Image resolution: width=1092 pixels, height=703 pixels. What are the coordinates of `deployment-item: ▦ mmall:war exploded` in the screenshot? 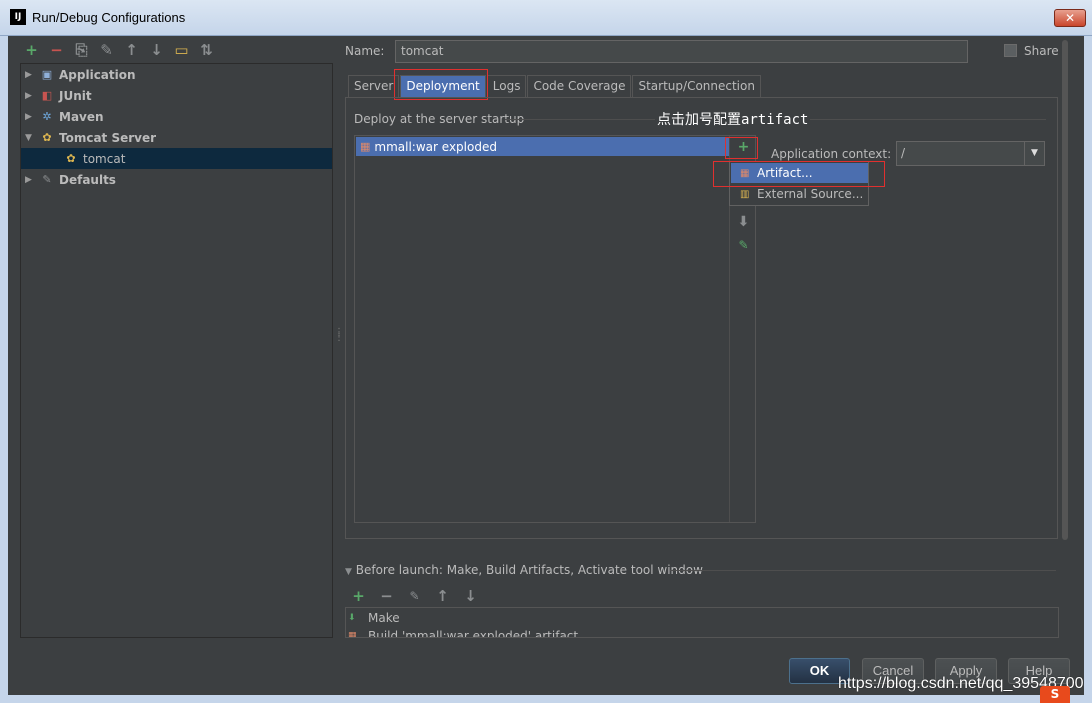 It's located at (543, 146).